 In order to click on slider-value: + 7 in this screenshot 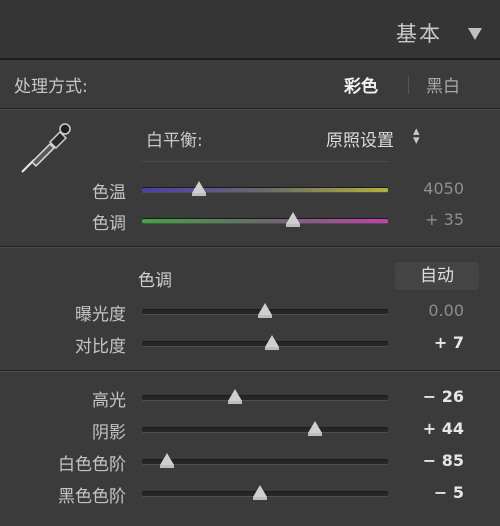, I will do `click(424, 342)`.